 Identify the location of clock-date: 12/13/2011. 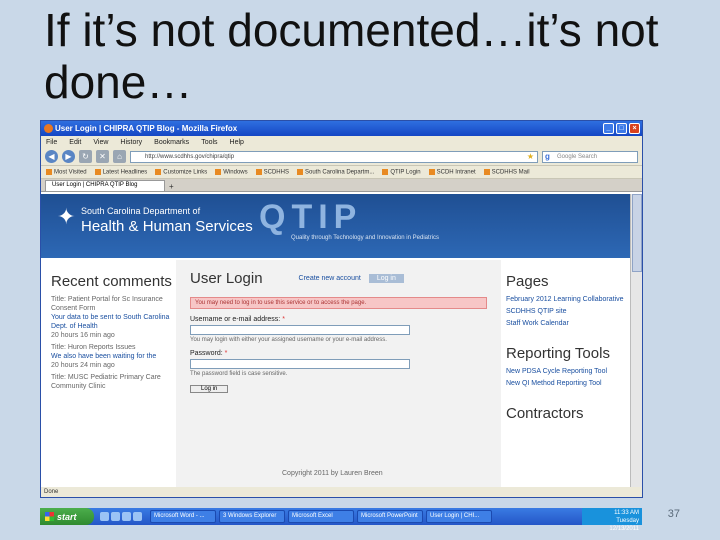
(624, 529).